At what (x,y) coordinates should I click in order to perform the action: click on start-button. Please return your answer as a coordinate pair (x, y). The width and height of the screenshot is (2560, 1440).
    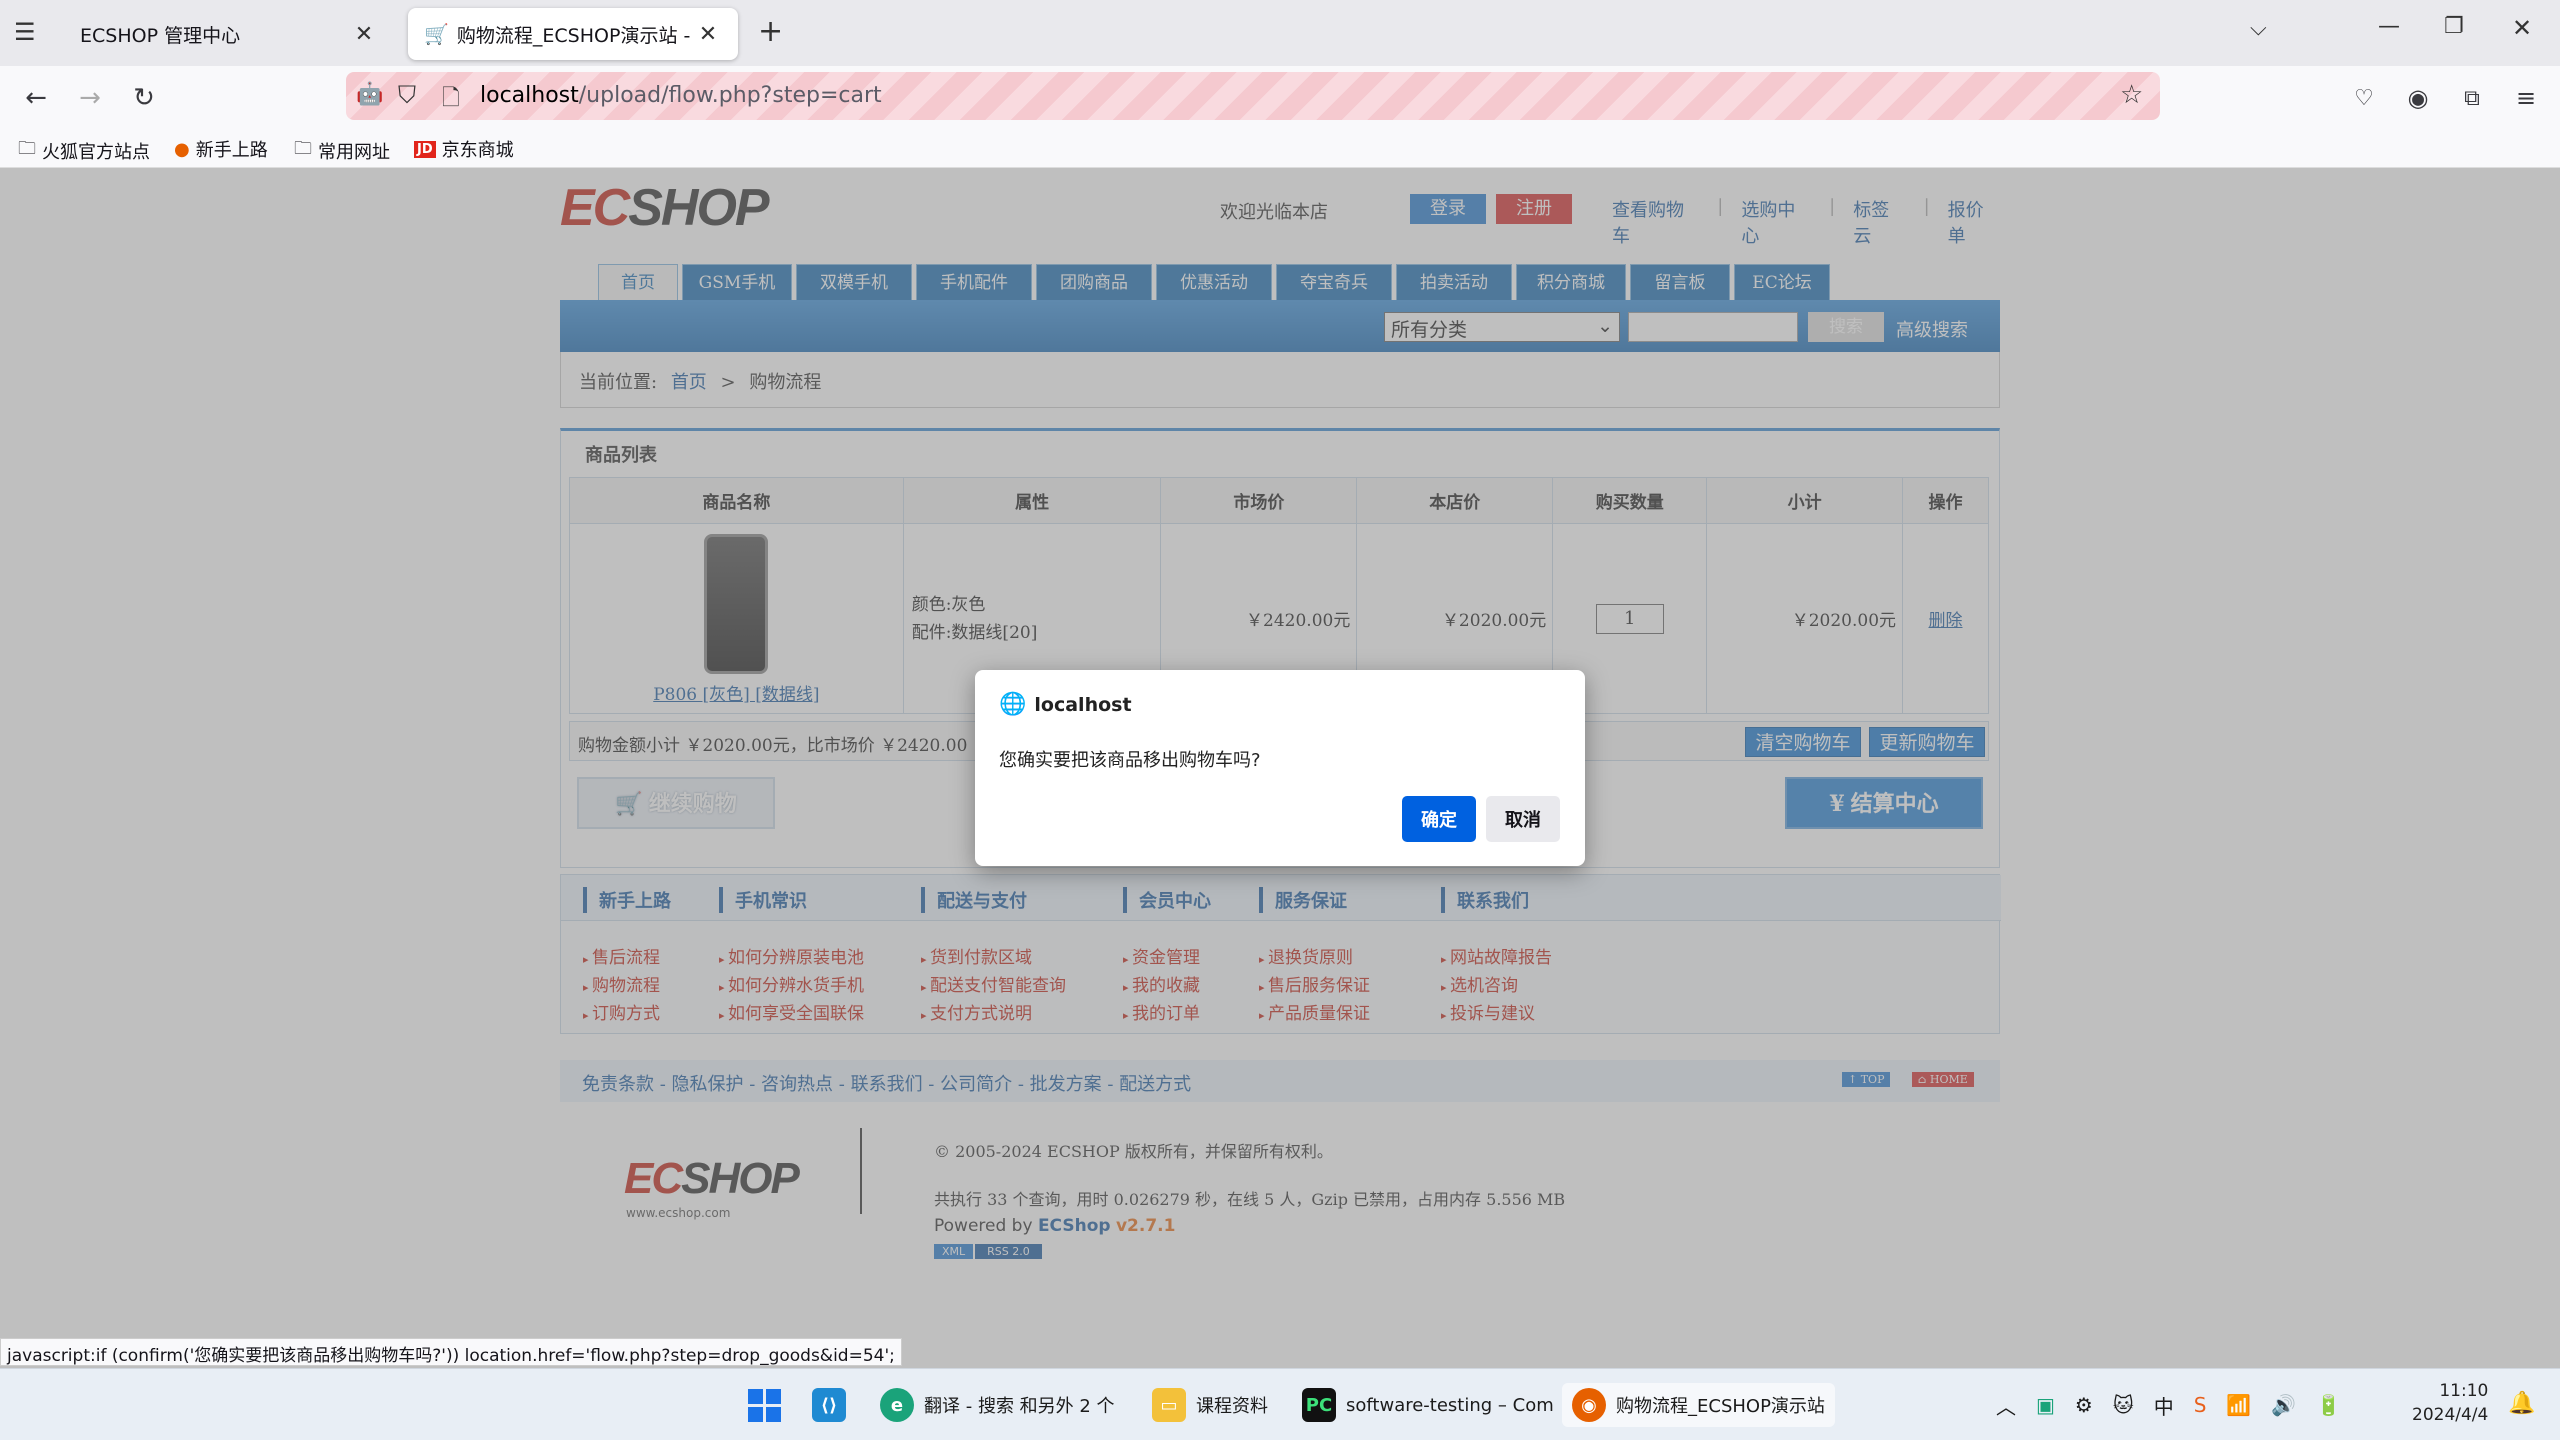
    Looking at the image, I should click on (764, 1405).